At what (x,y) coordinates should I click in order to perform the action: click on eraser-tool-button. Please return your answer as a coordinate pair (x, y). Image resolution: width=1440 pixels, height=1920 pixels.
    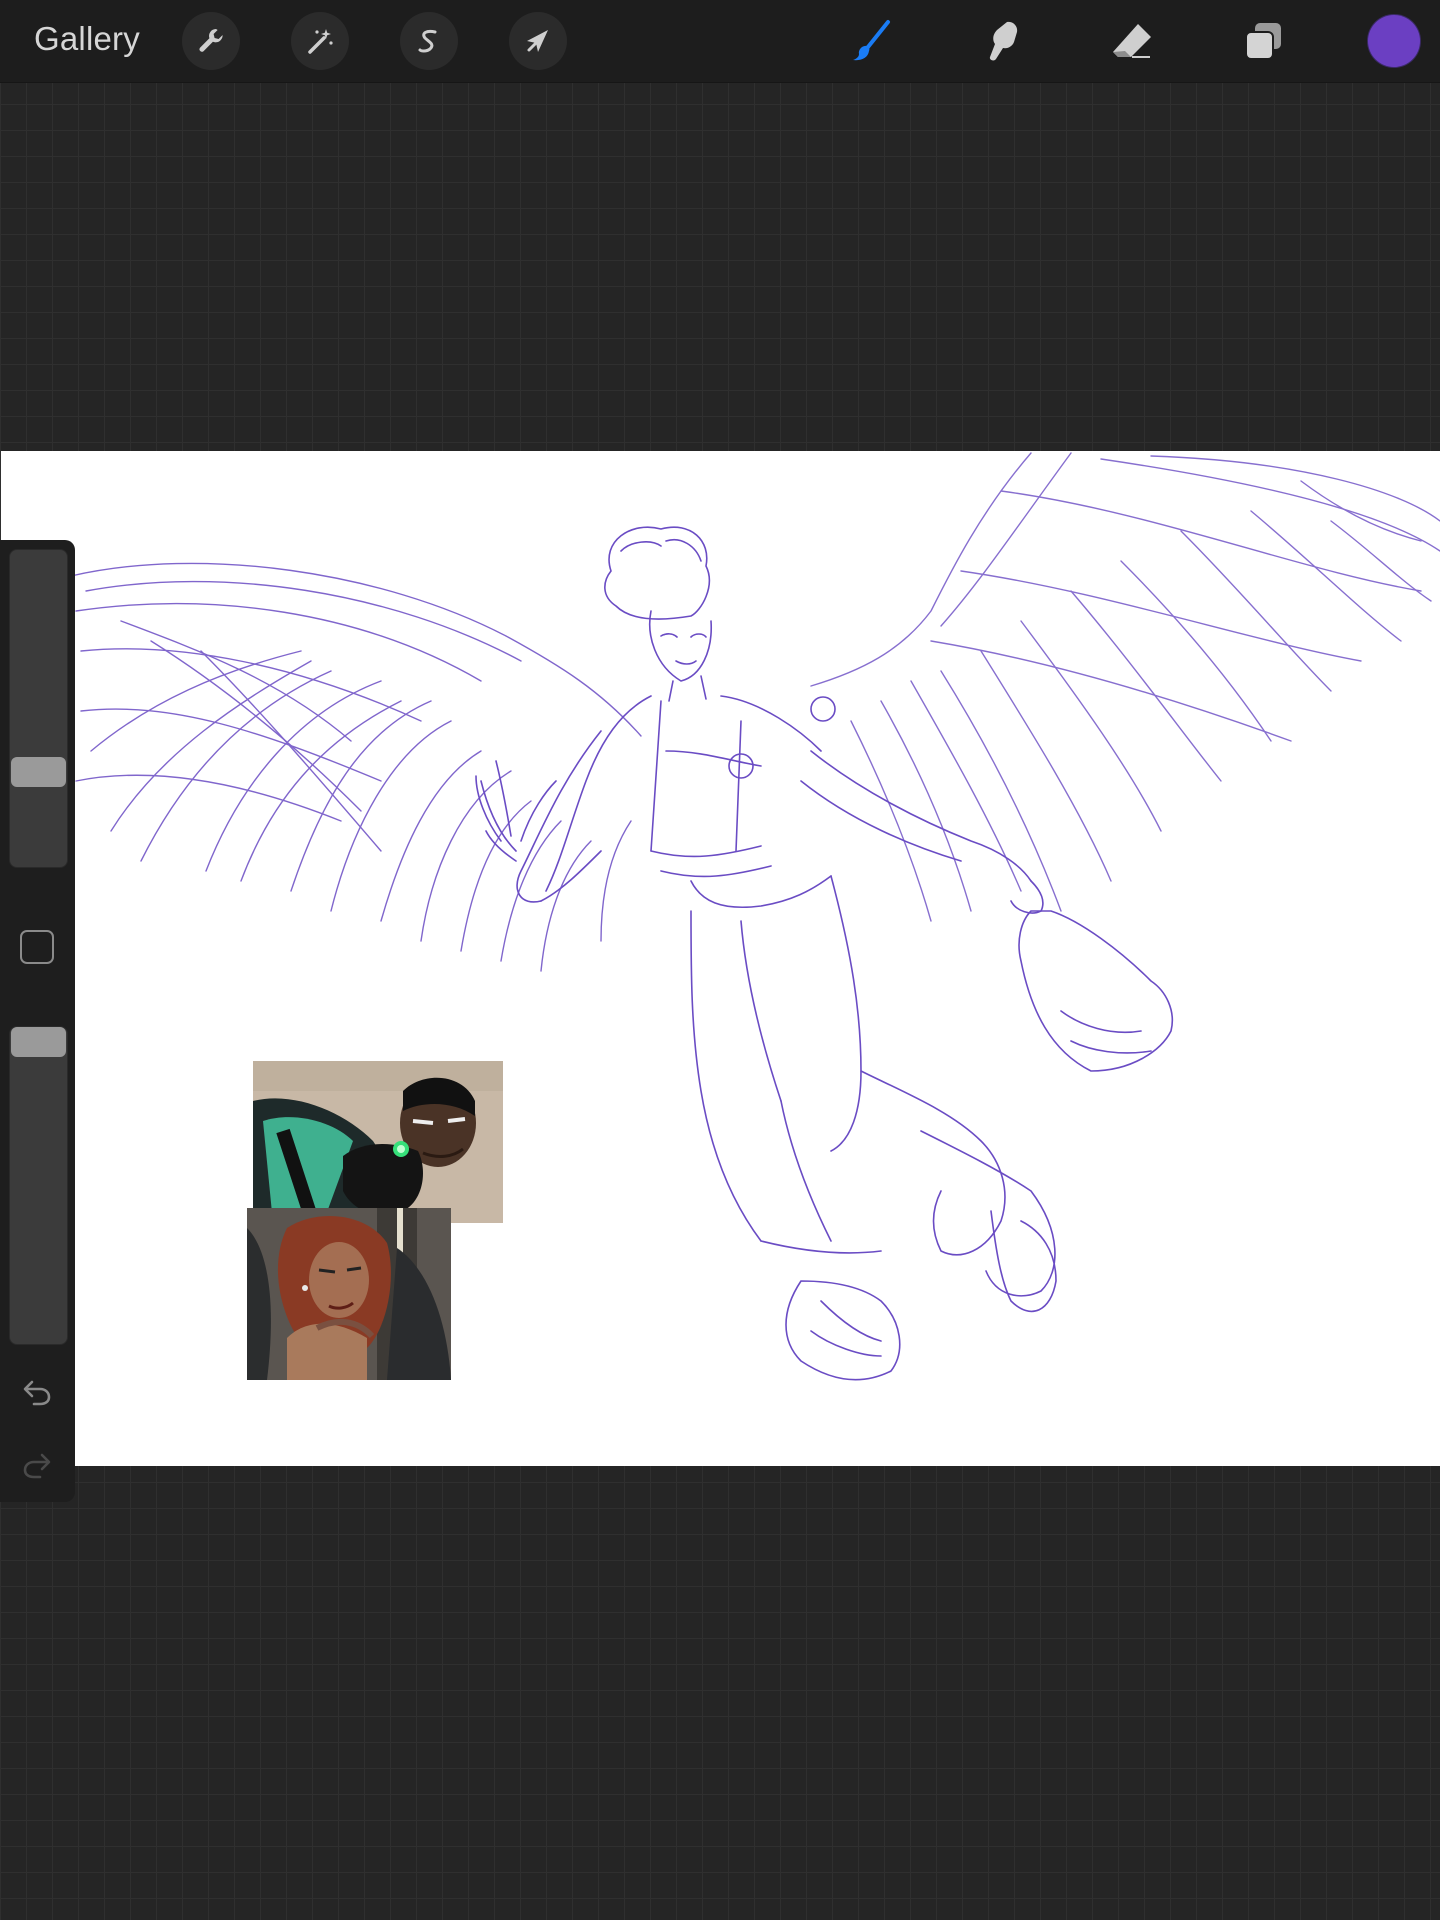
    Looking at the image, I should click on (1132, 41).